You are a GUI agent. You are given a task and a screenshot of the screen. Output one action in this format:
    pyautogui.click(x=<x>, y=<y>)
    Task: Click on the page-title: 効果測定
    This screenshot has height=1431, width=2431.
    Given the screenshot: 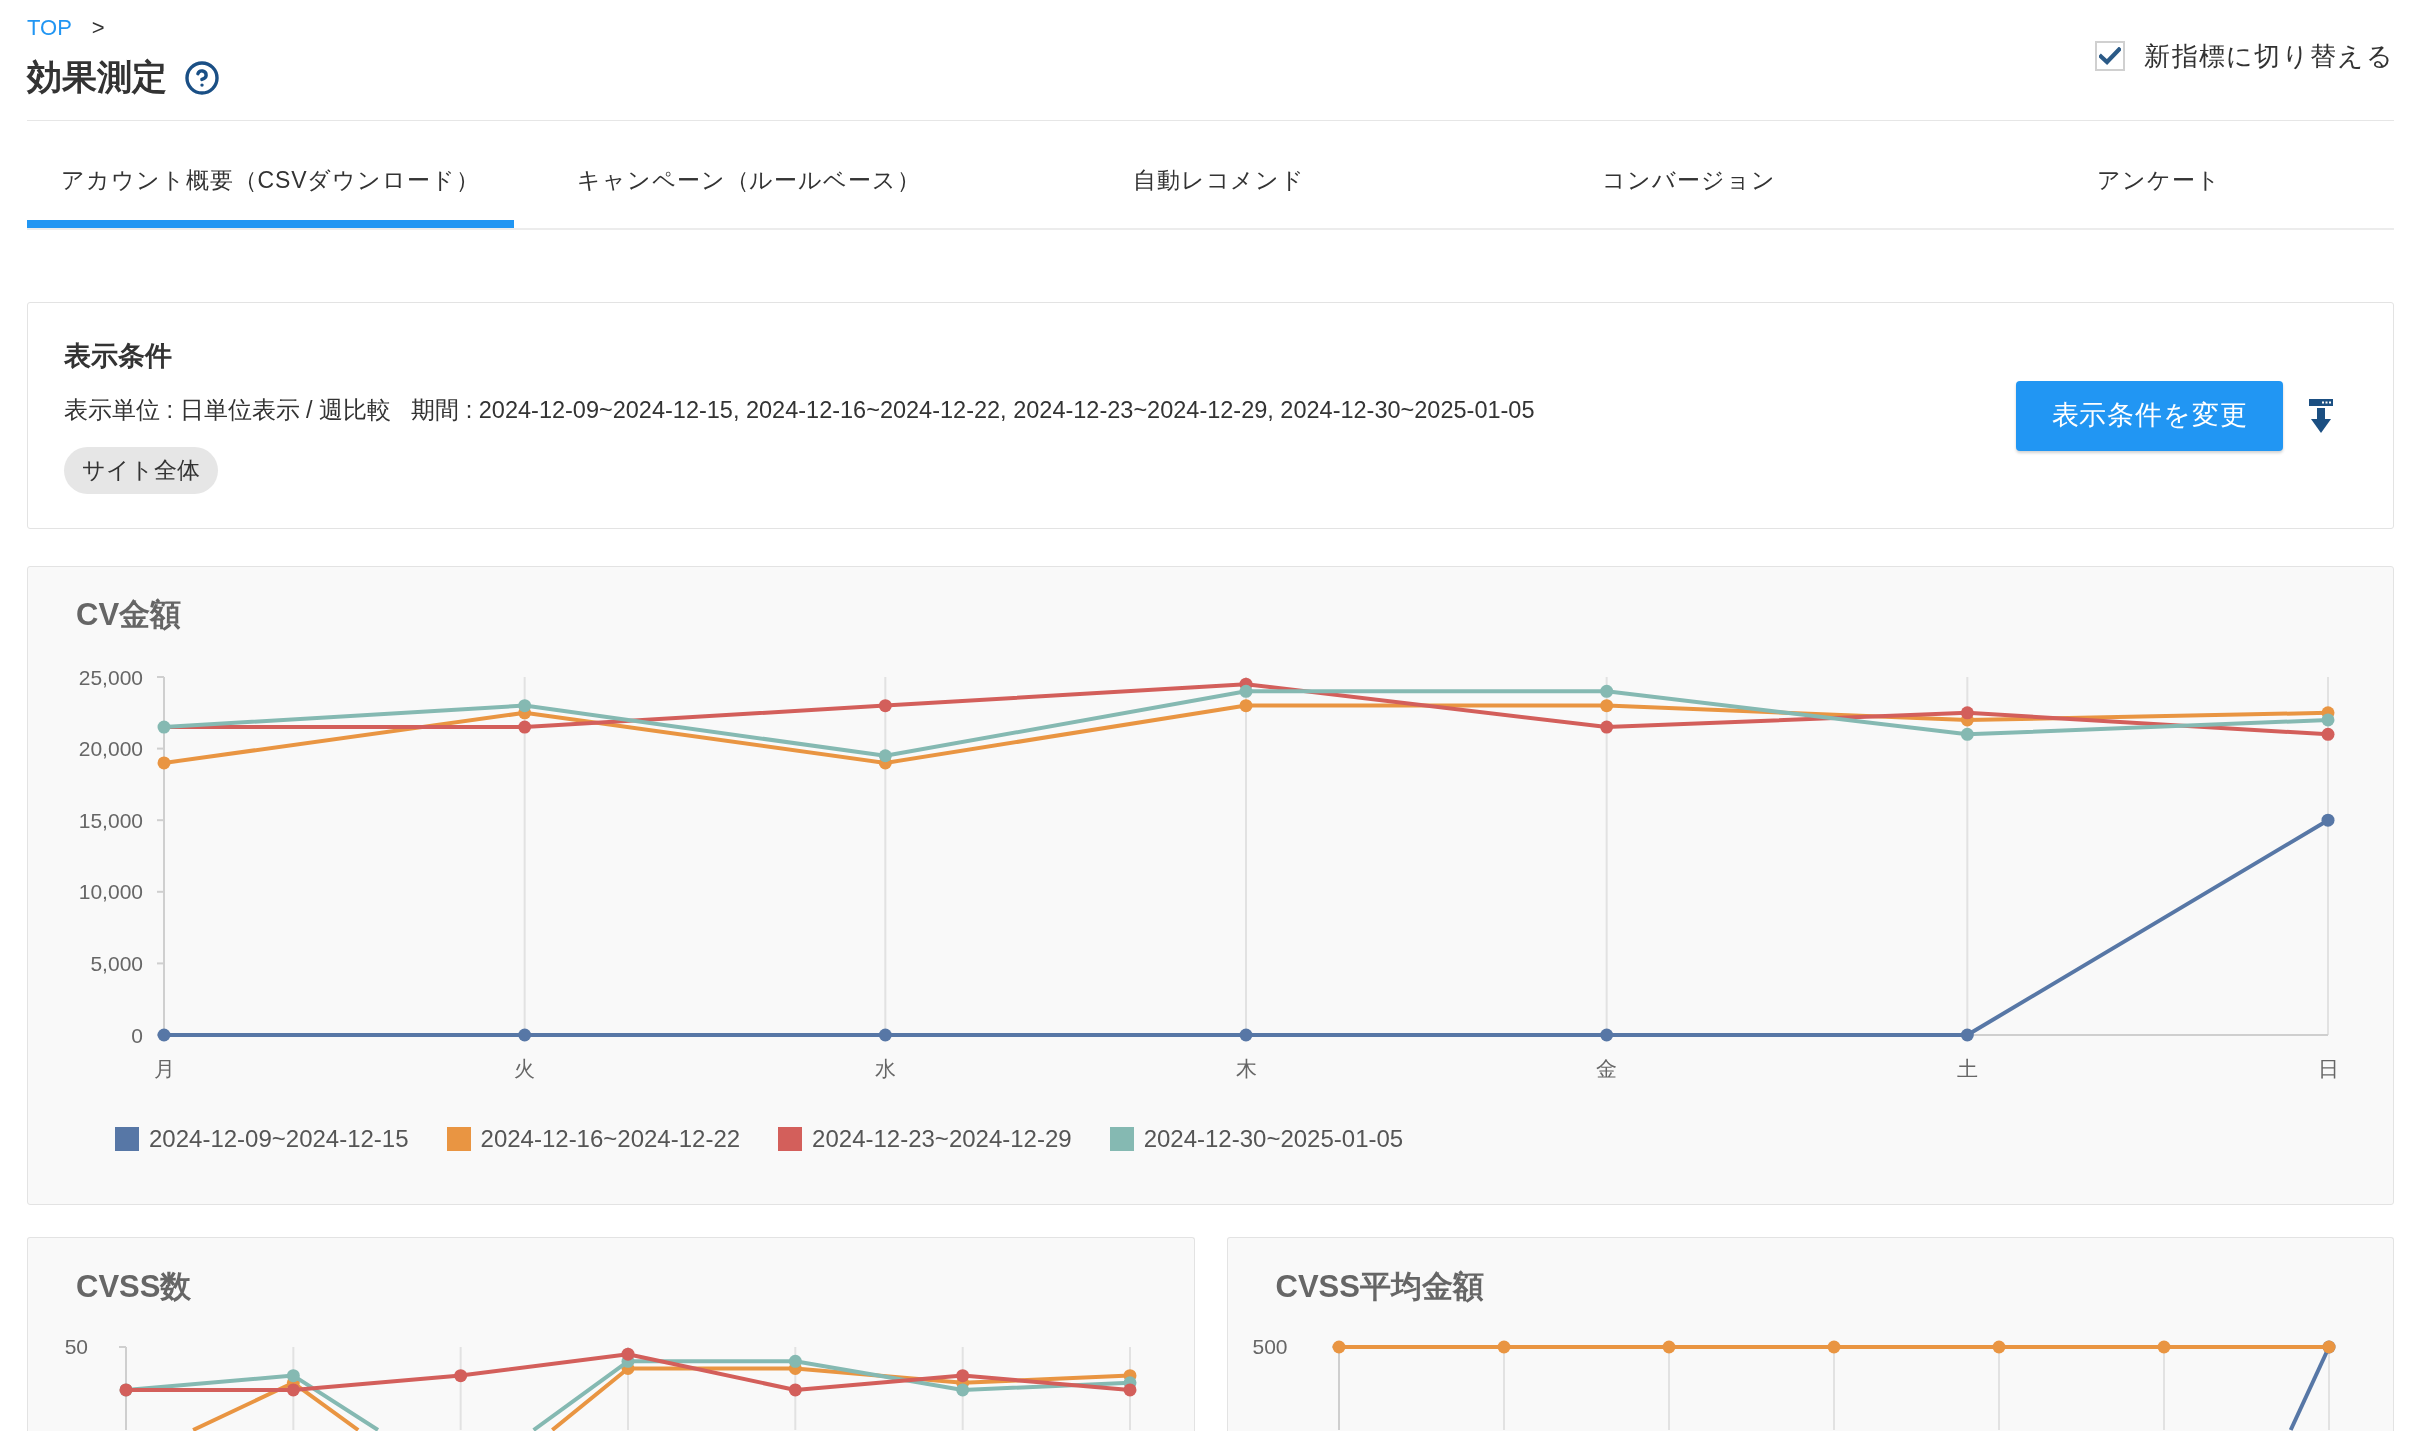 What is the action you would take?
    pyautogui.click(x=97, y=77)
    